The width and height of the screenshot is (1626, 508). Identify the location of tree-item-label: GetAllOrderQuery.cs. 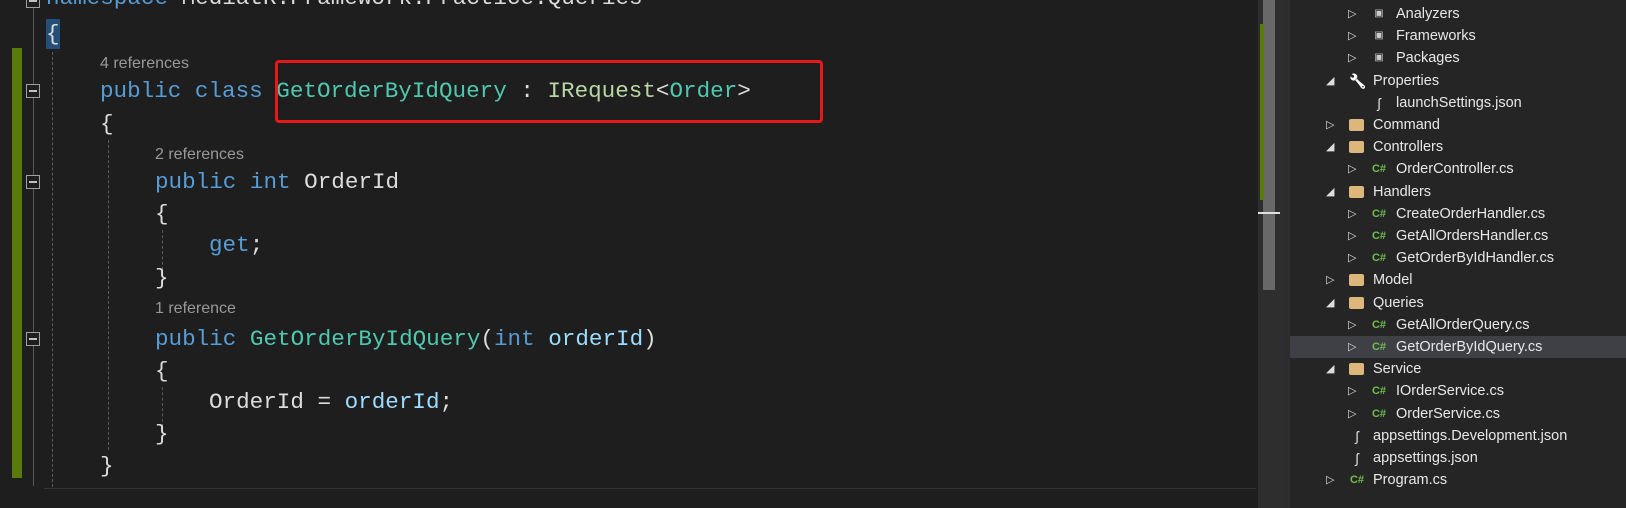
(1463, 324).